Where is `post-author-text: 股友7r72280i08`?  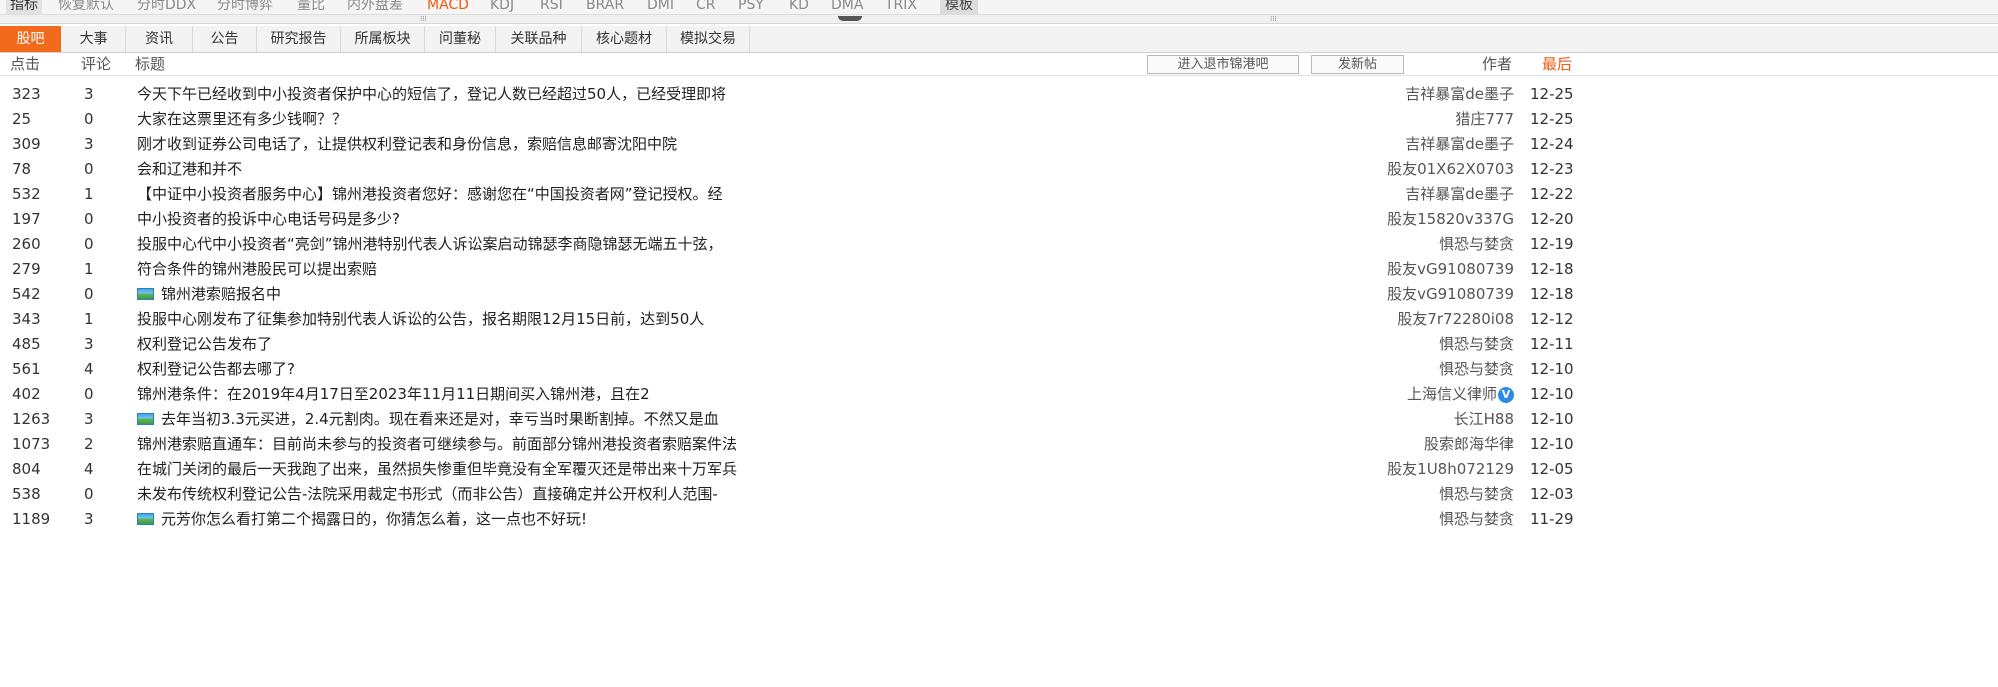 post-author-text: 股友7r72280i08 is located at coordinates (1455, 319).